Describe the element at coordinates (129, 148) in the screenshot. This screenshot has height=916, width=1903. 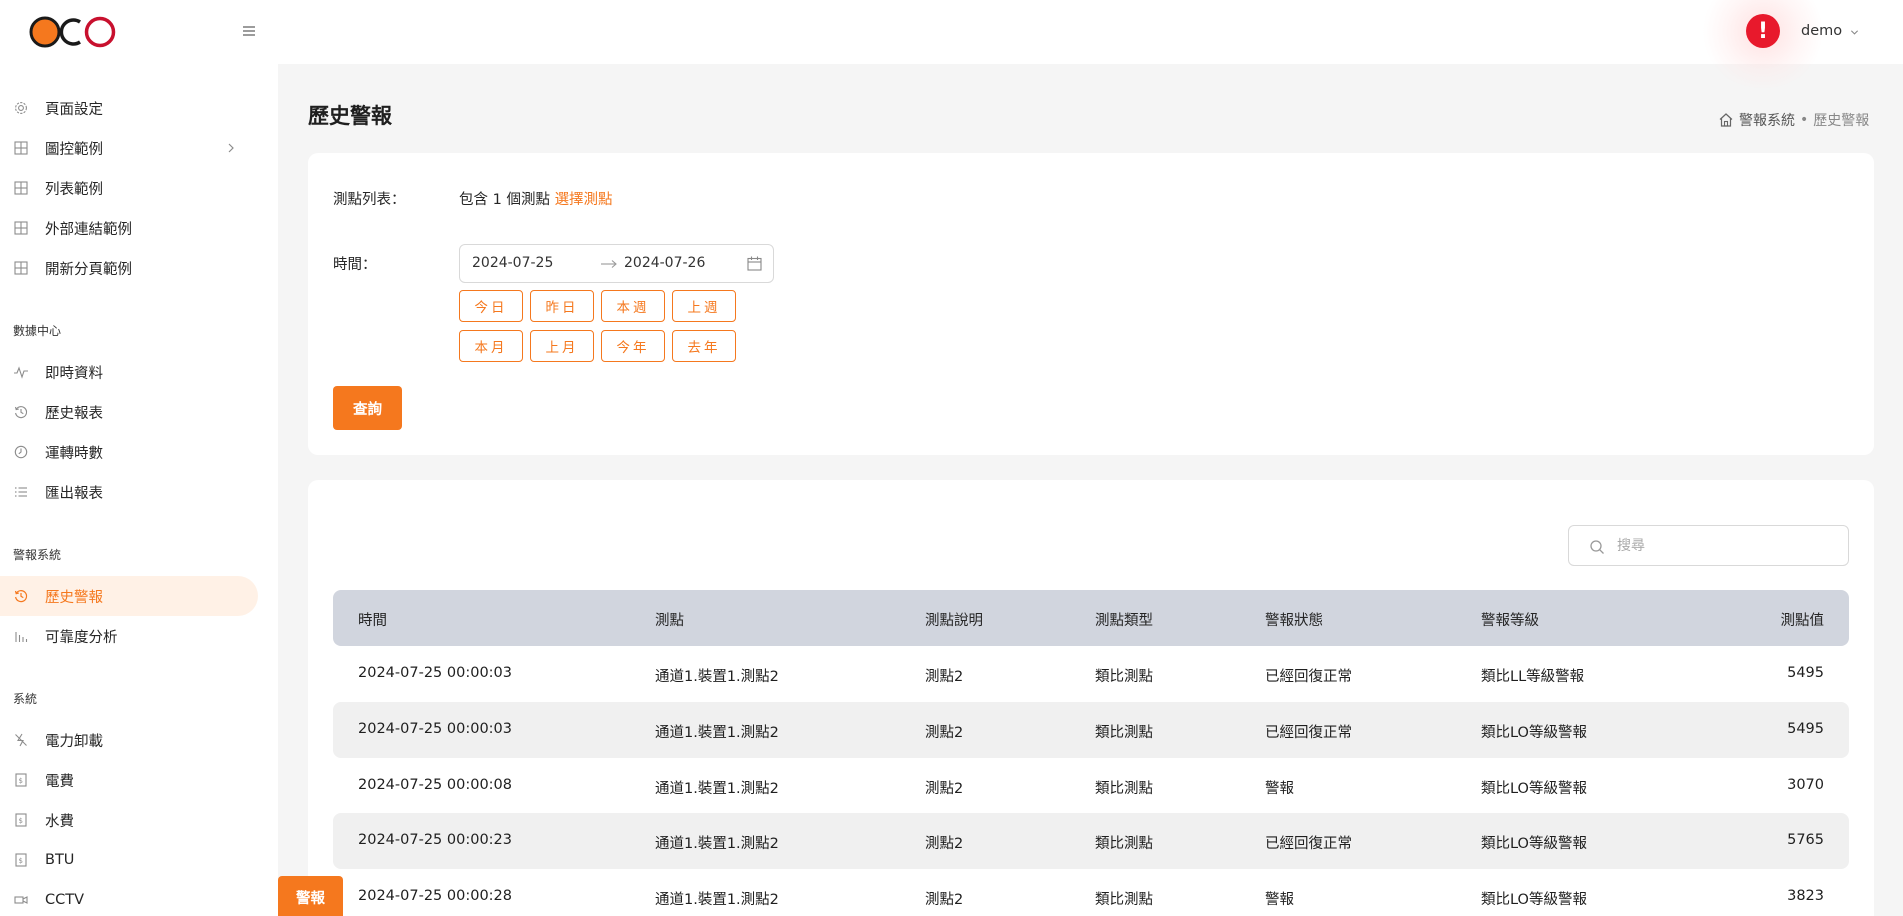
I see `sidebar-item-graphic-control: 圖控範例` at that location.